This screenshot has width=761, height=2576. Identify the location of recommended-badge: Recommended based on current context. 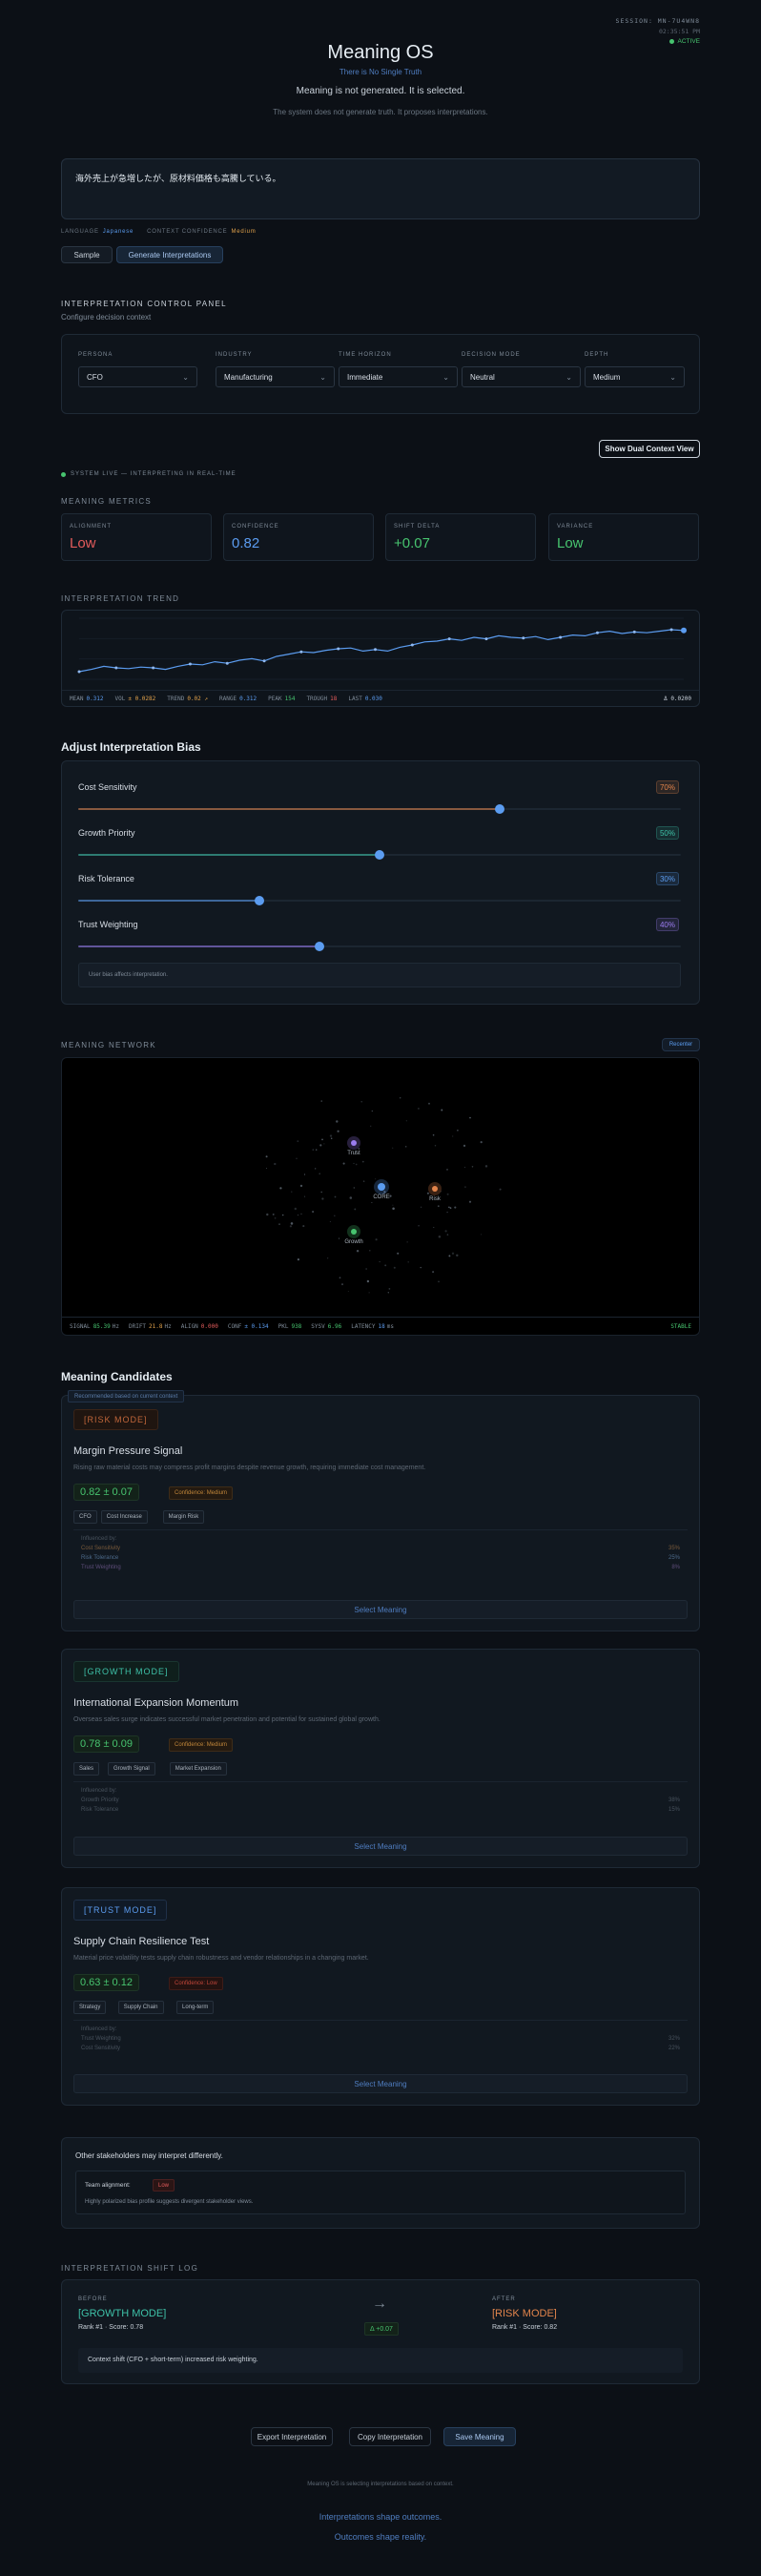
(126, 1396).